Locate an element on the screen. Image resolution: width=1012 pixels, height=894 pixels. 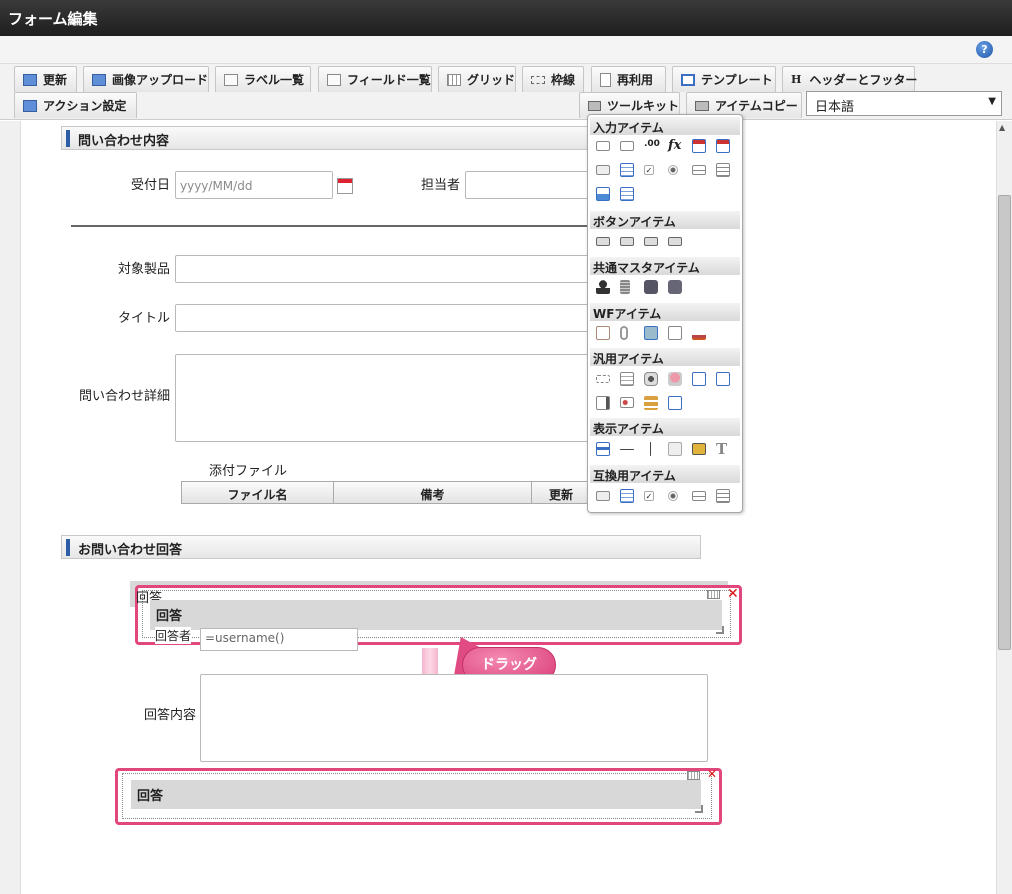
title-input is located at coordinates (383, 318).